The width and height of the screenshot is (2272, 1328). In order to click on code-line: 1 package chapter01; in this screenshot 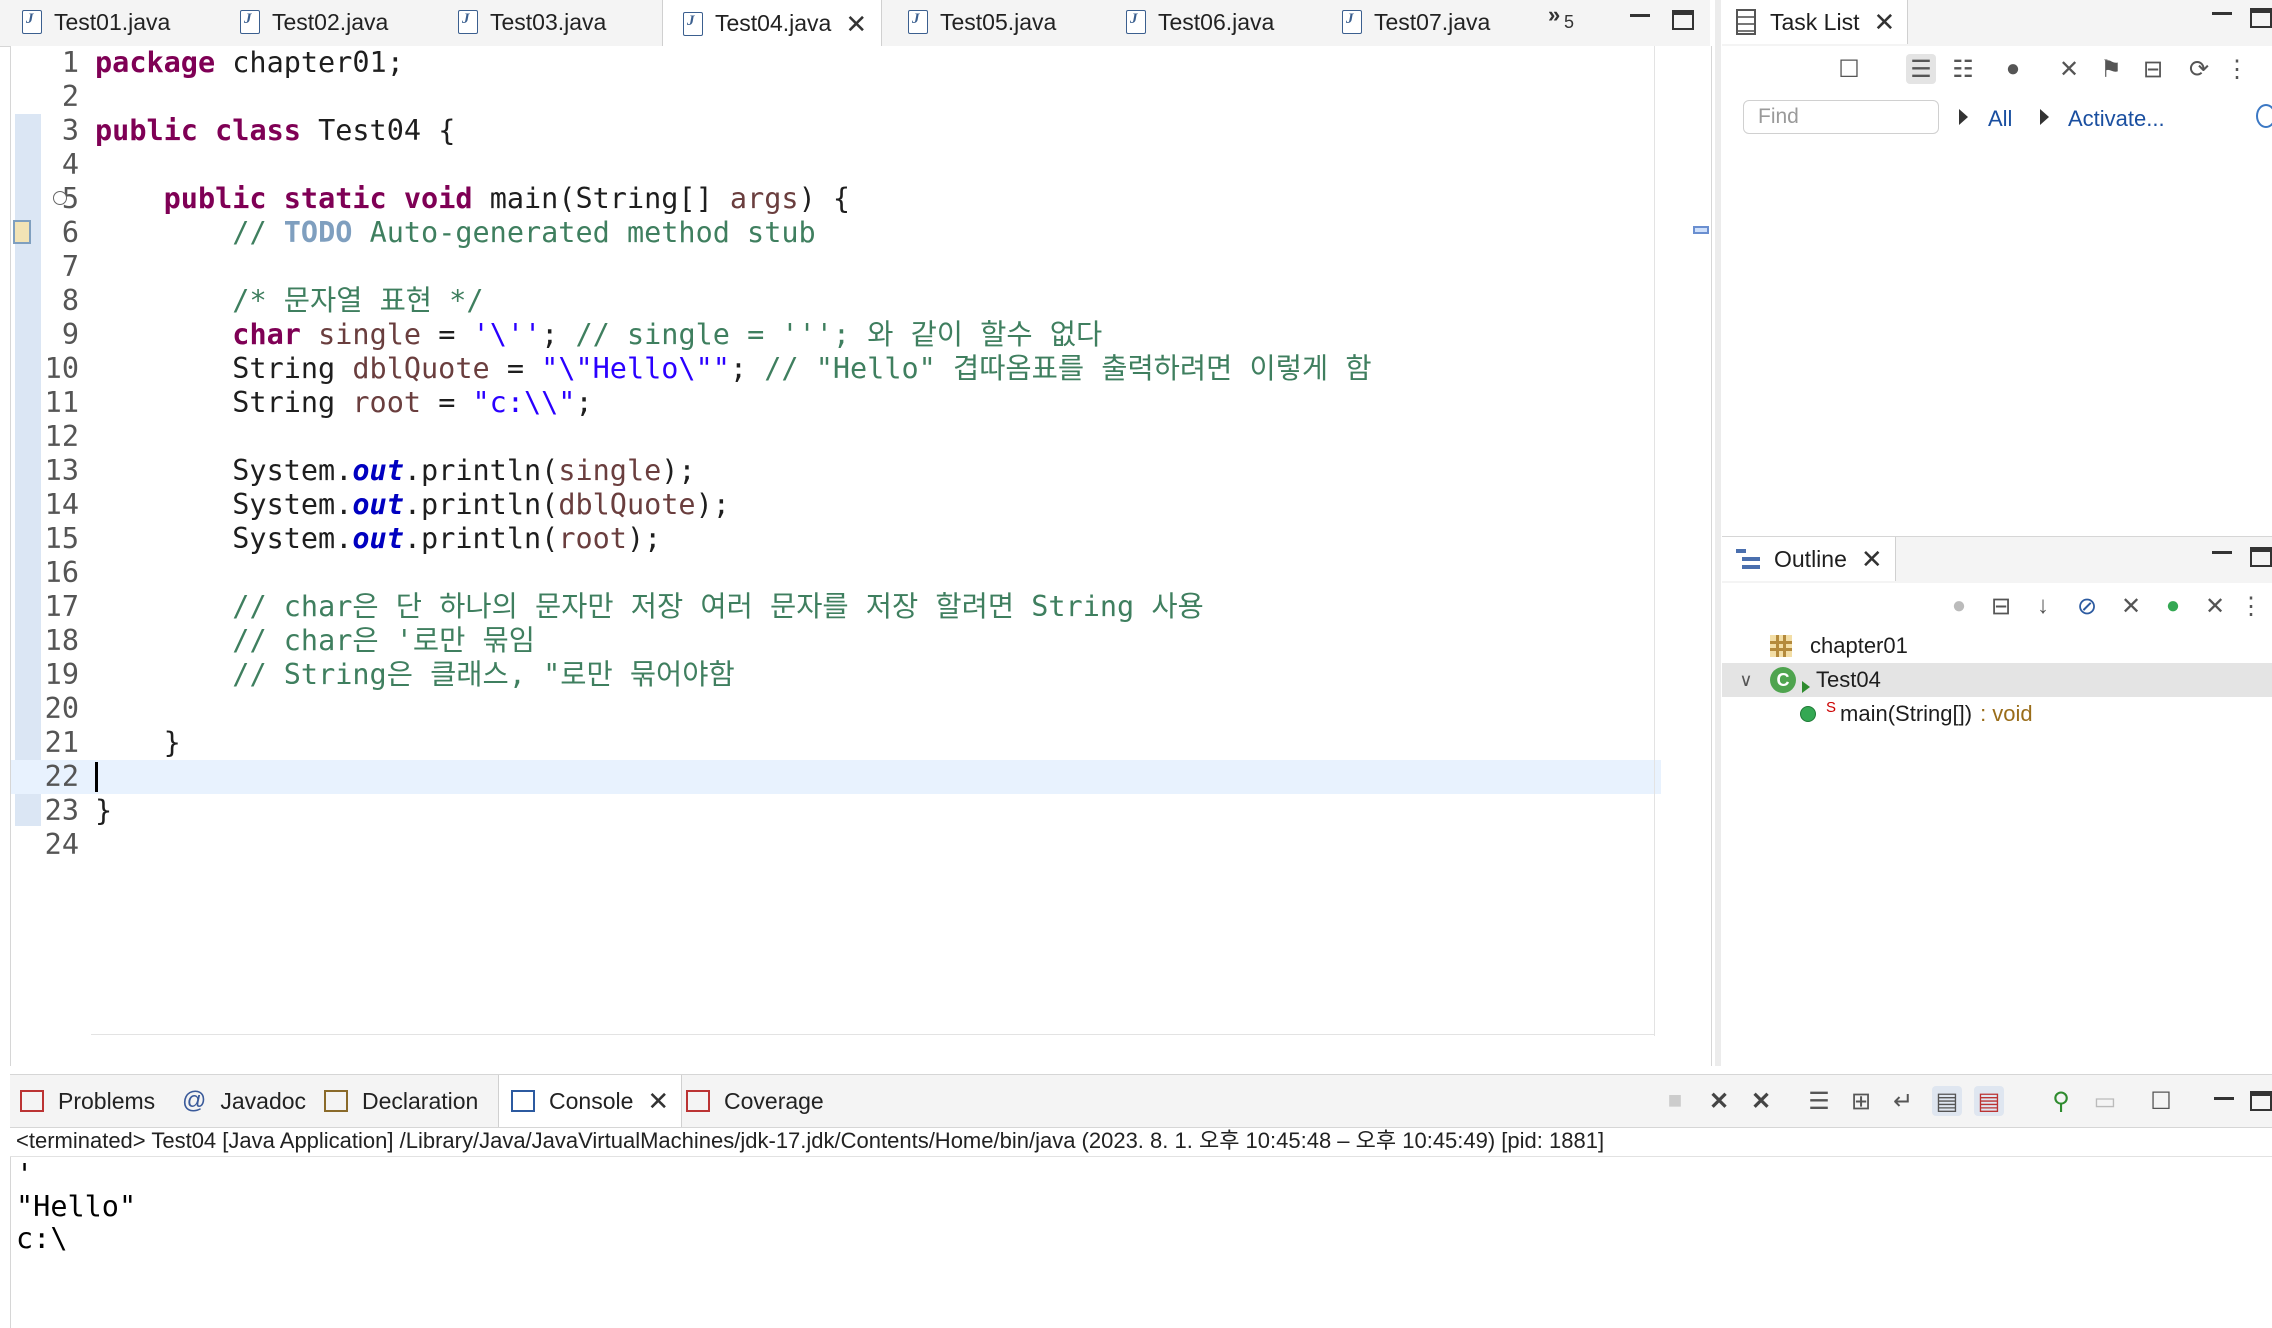, I will do `click(836, 63)`.